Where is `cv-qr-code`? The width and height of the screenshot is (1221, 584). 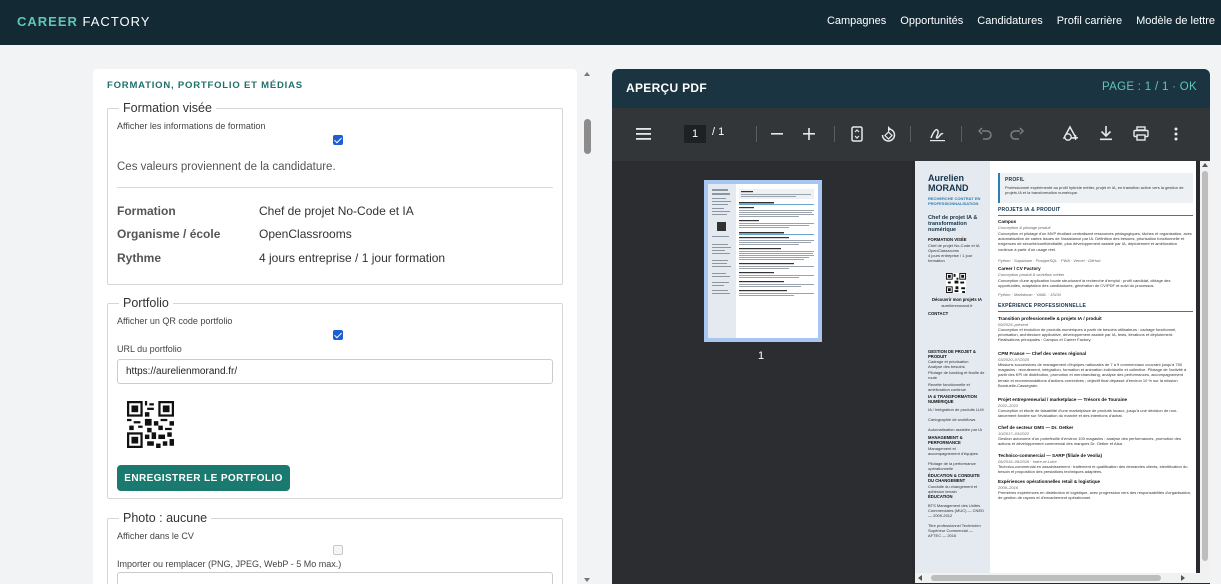 cv-qr-code is located at coordinates (956, 283).